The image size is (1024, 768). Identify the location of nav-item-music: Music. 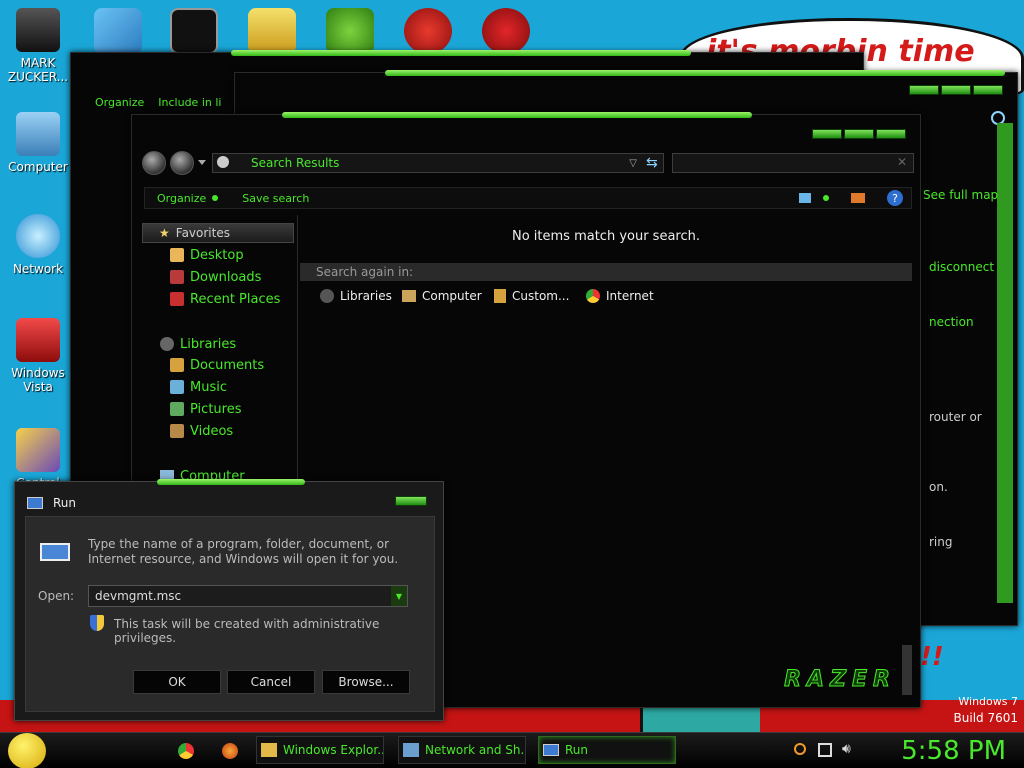
(198, 387).